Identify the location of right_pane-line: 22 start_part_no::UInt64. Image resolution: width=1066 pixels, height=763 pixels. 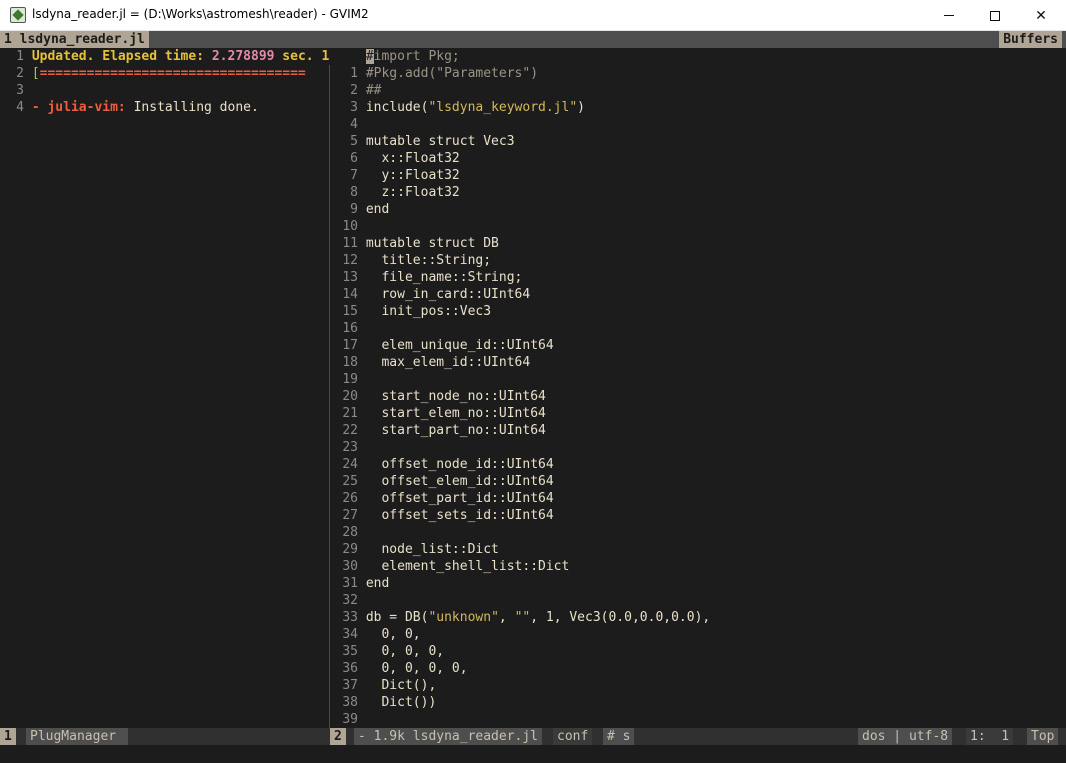
(438, 430).